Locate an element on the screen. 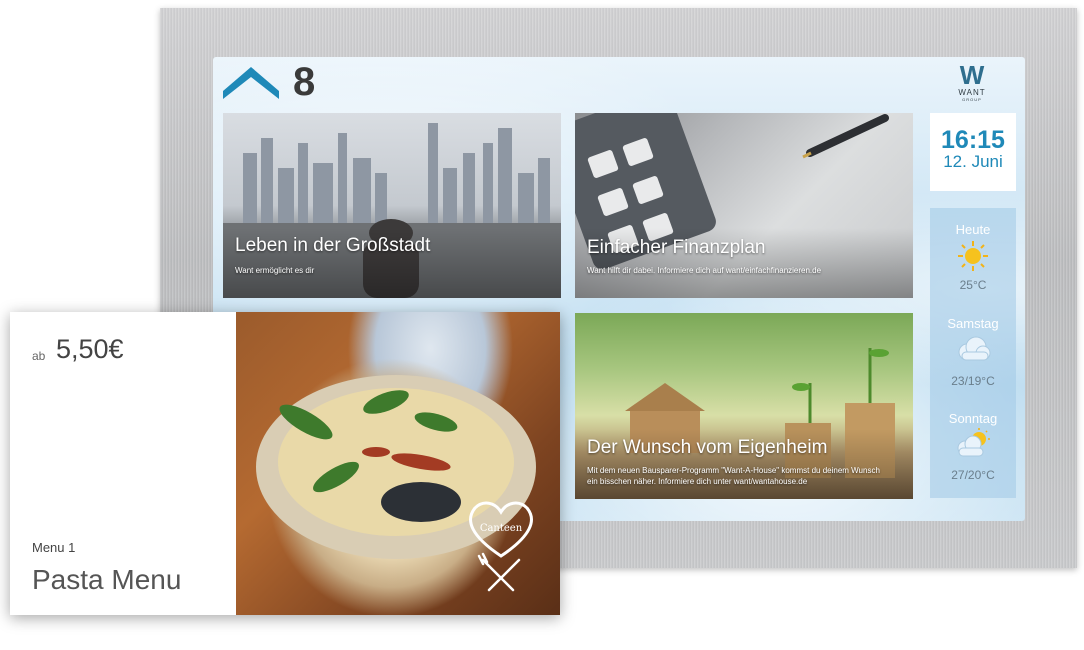  weather-day: Heute is located at coordinates (973, 229).